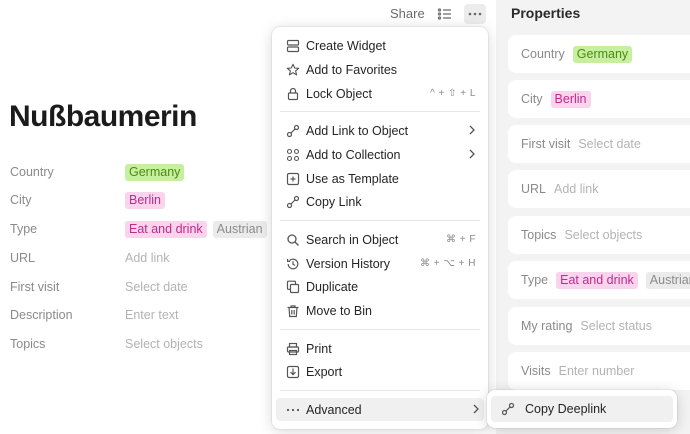  I want to click on property-label: First visit, so click(546, 144).